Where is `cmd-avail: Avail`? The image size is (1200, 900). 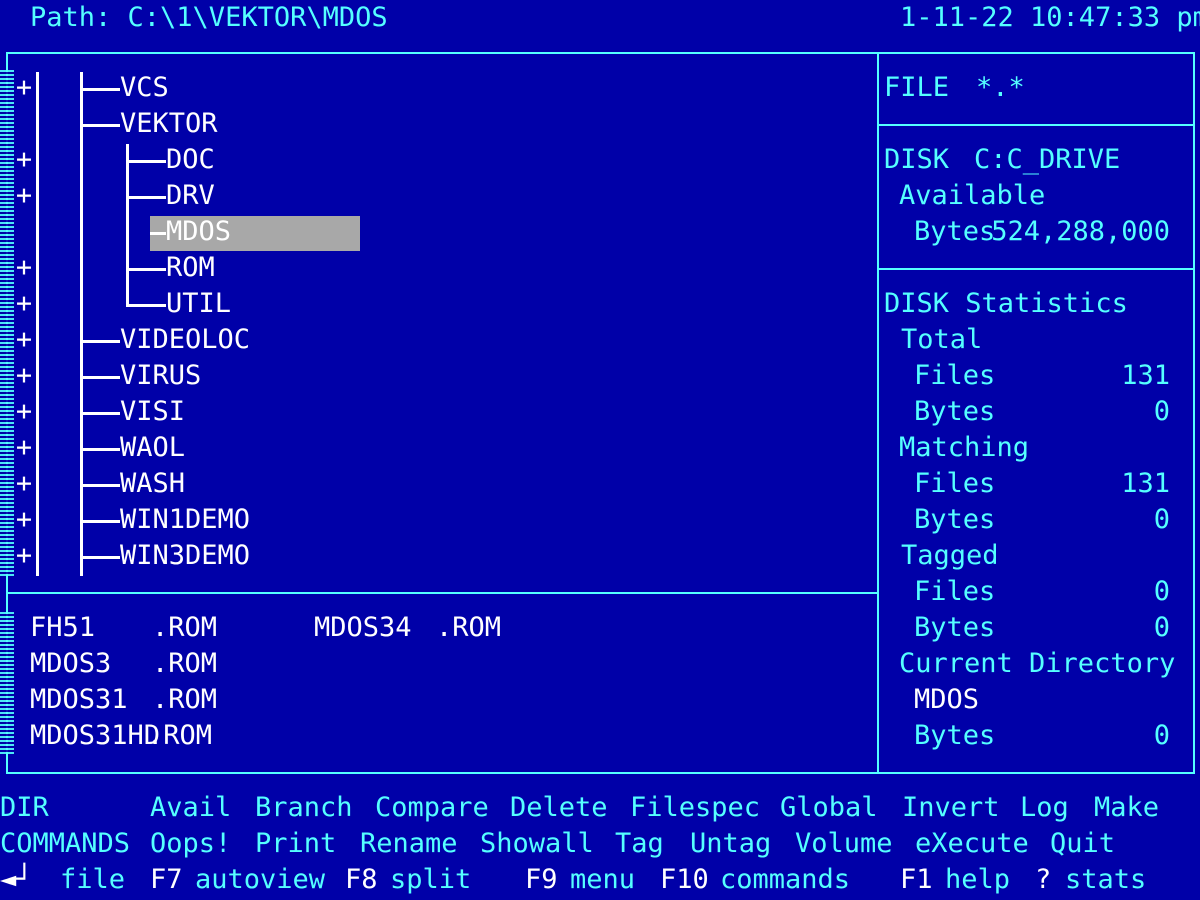
cmd-avail: Avail is located at coordinates (190, 808).